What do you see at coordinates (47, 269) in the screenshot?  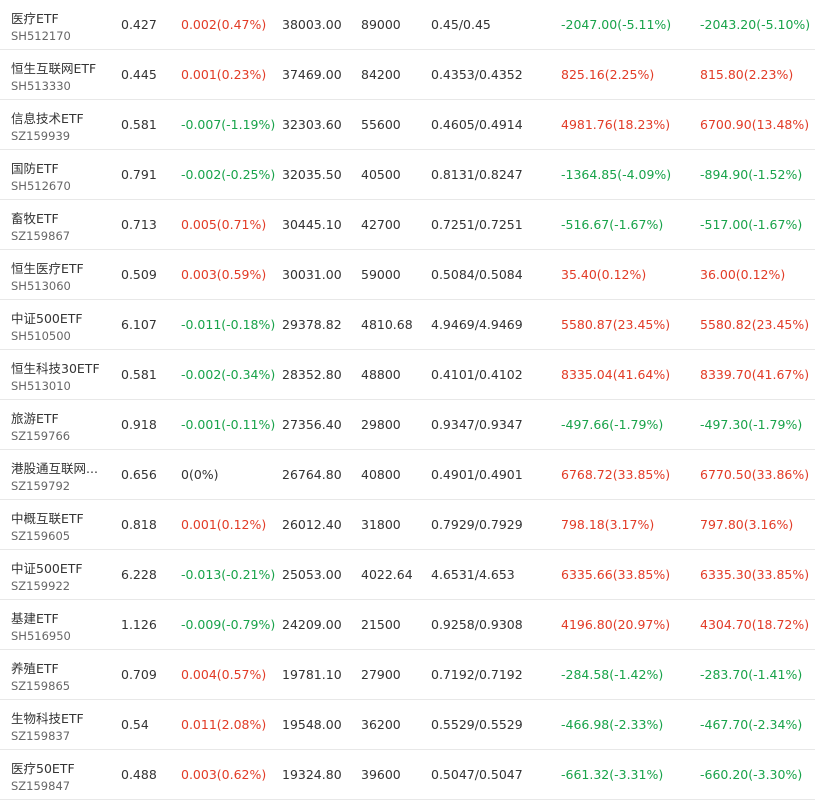 I see `fund-name-link: 恒生医疗ETF` at bounding box center [47, 269].